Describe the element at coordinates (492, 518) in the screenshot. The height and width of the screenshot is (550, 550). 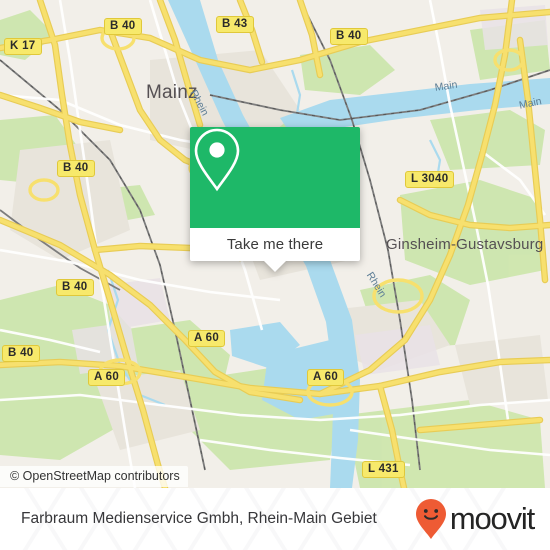
I see `moovit-wordmark: moovit` at that location.